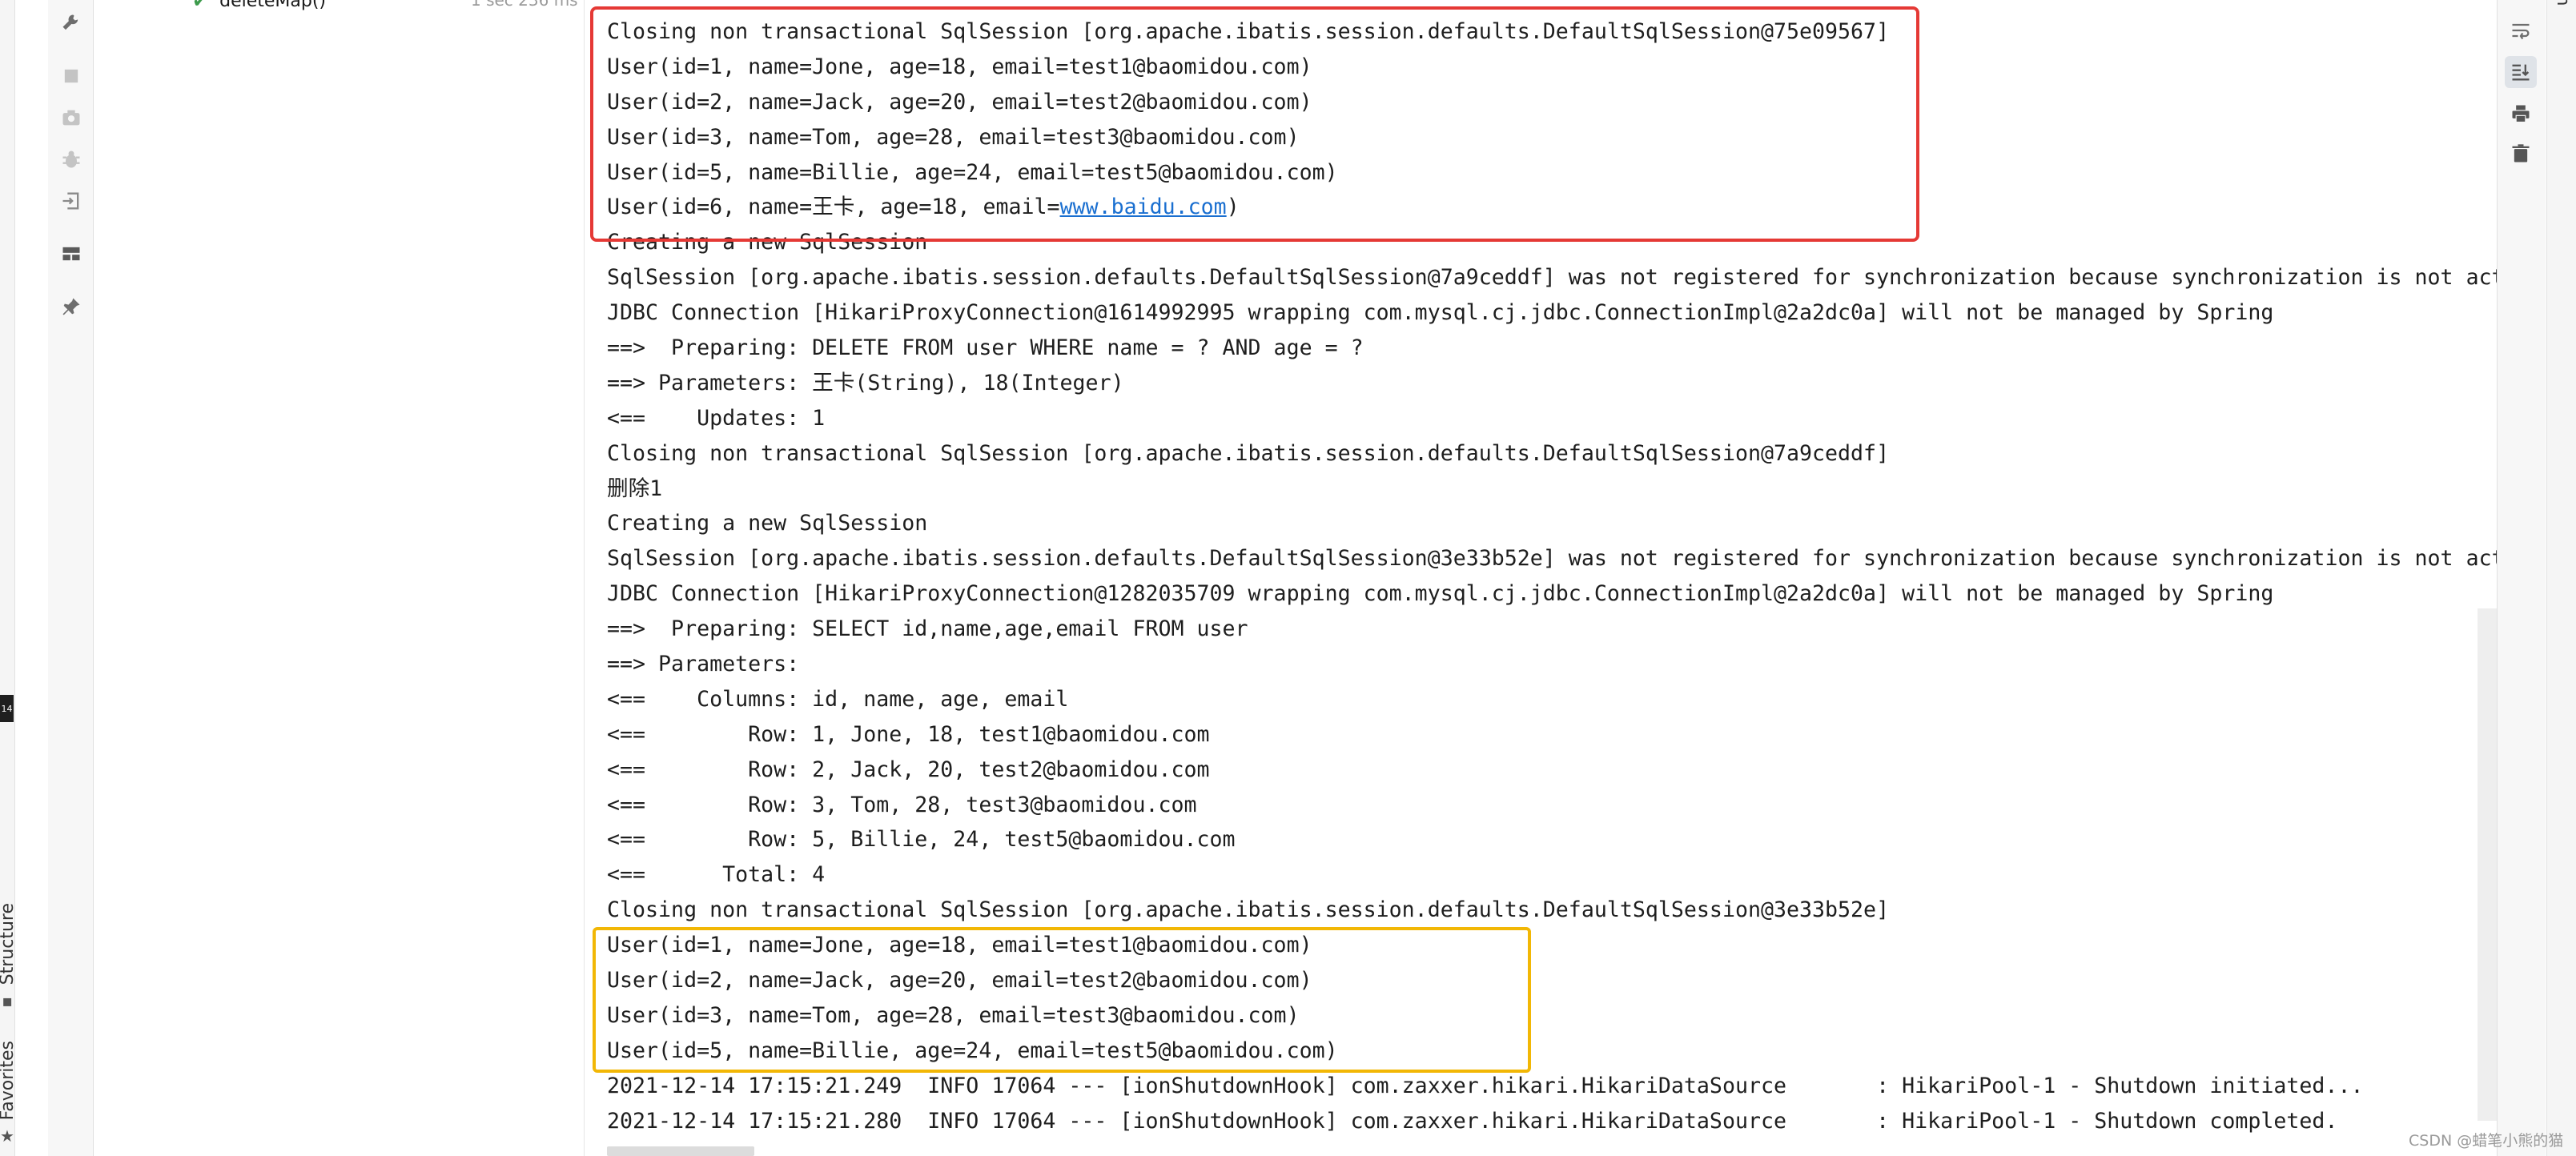 This screenshot has height=1156, width=2576. I want to click on stop-icon, so click(71, 76).